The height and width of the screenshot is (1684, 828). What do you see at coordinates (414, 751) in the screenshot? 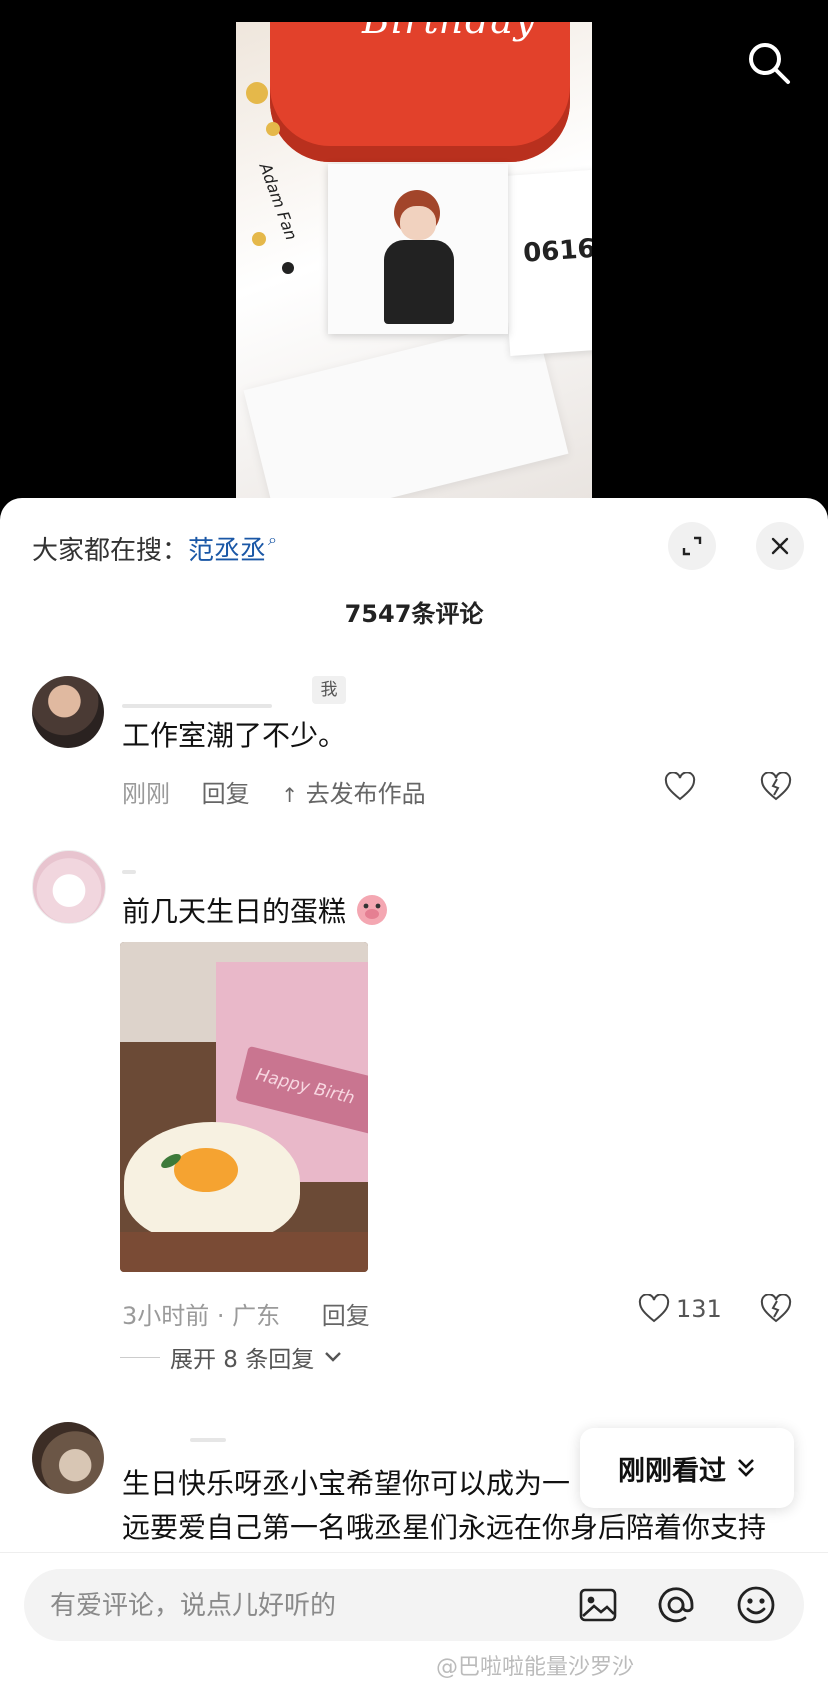
I see `comment-item: 我 工作室潮了不少。 刚刚 回复 ↑︎ 去发布作品` at bounding box center [414, 751].